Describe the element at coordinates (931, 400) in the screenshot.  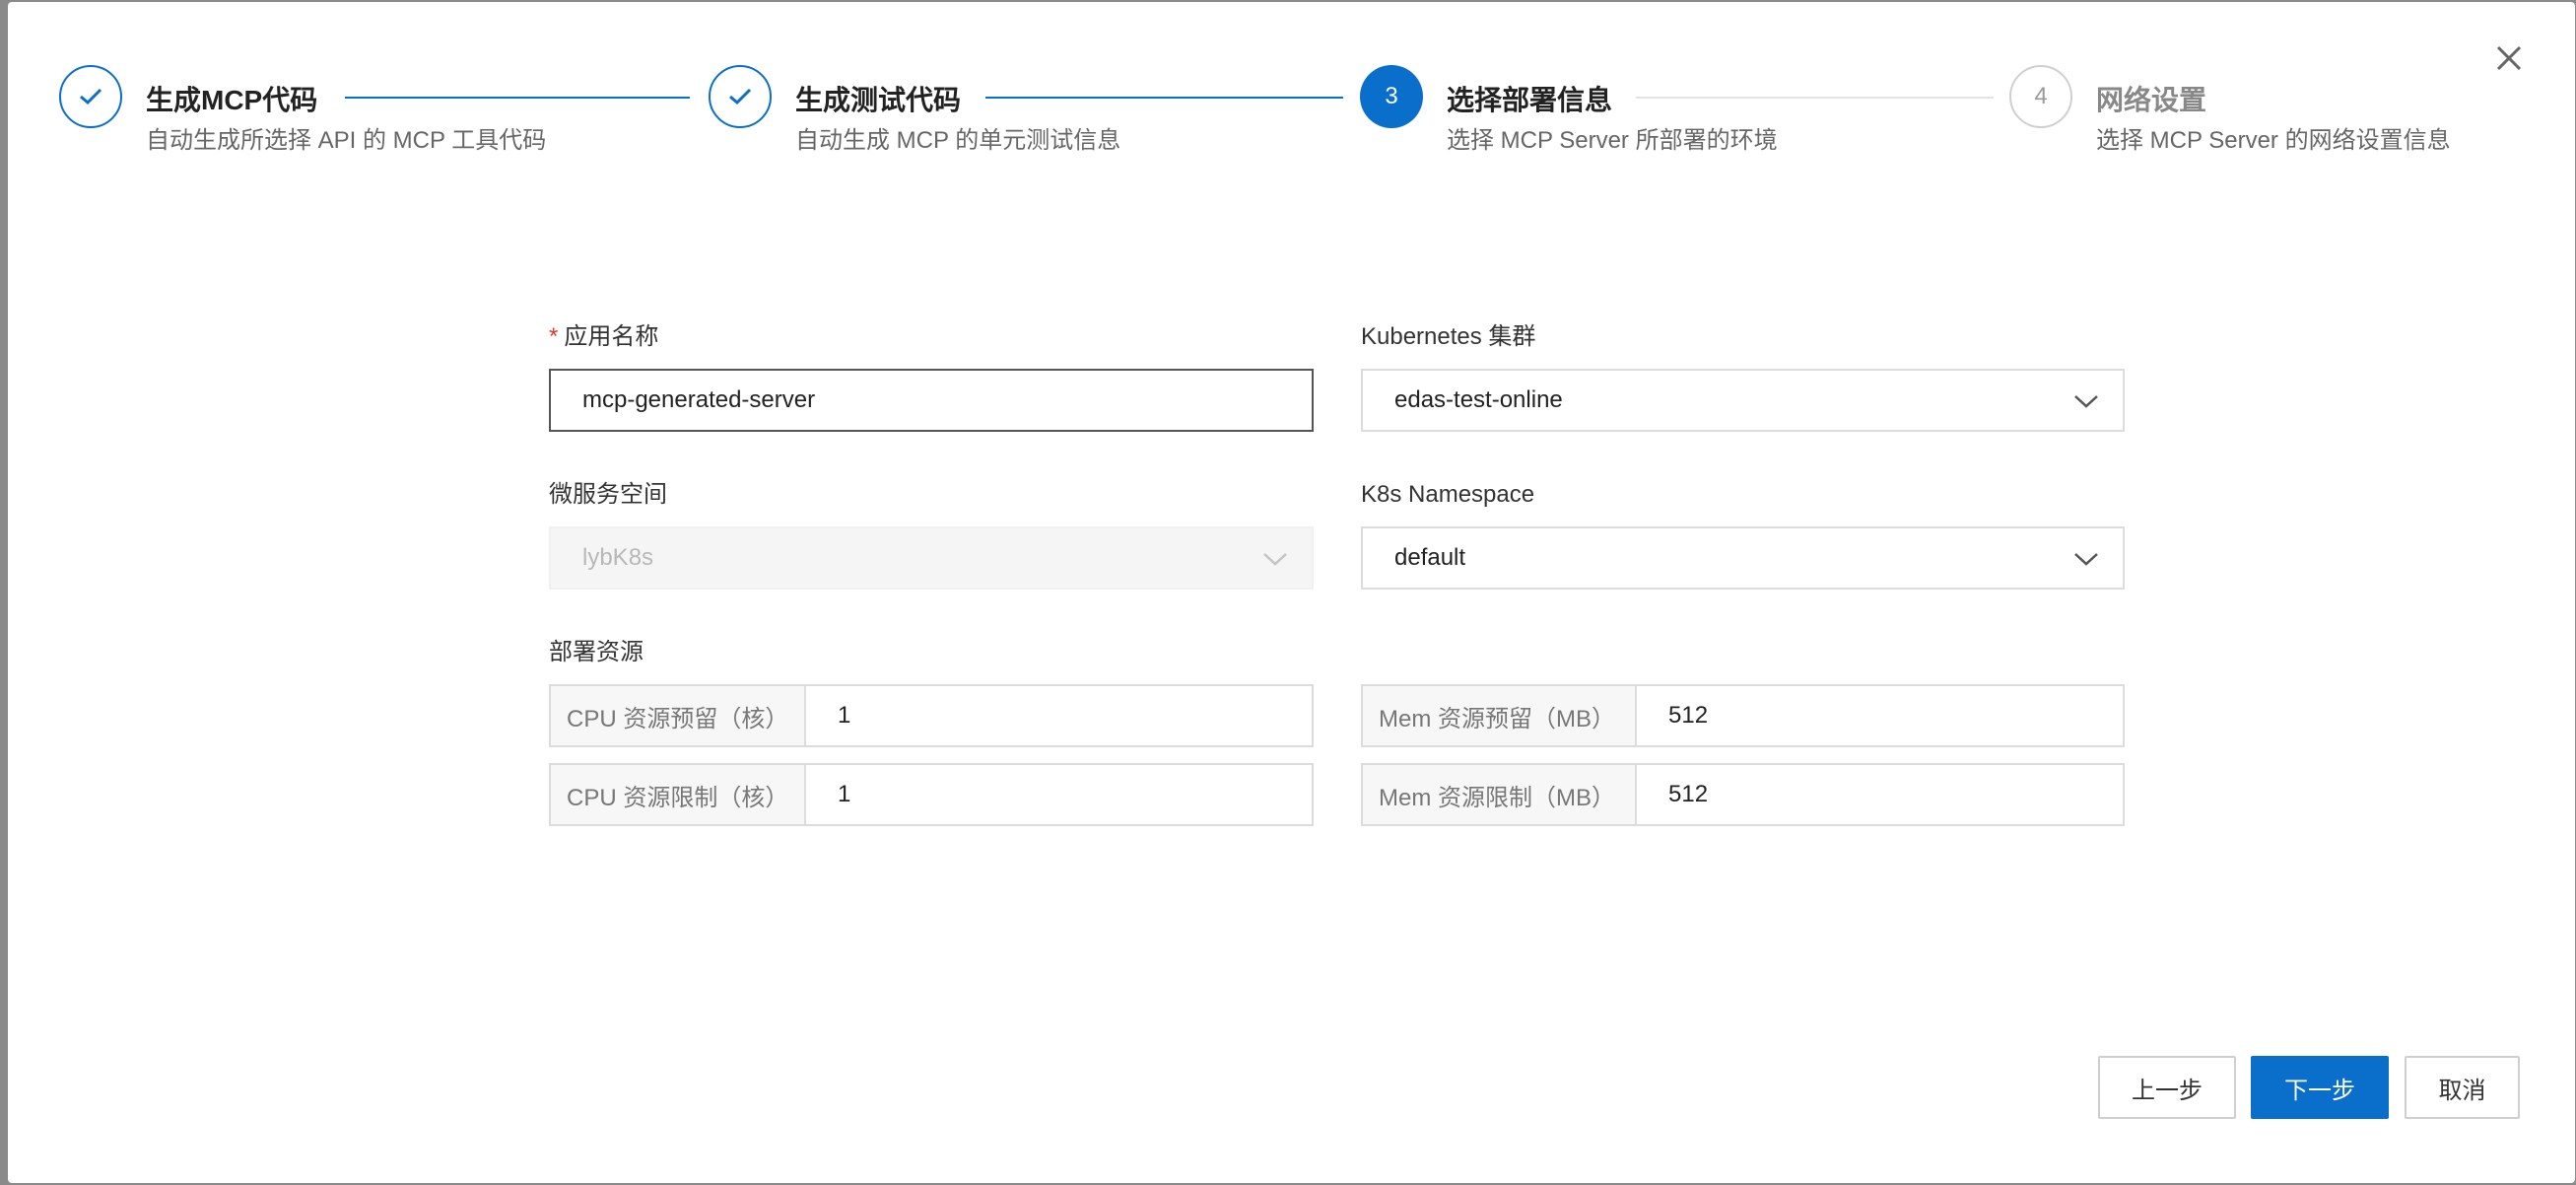
I see `app-name-input: mcp-generated-server` at that location.